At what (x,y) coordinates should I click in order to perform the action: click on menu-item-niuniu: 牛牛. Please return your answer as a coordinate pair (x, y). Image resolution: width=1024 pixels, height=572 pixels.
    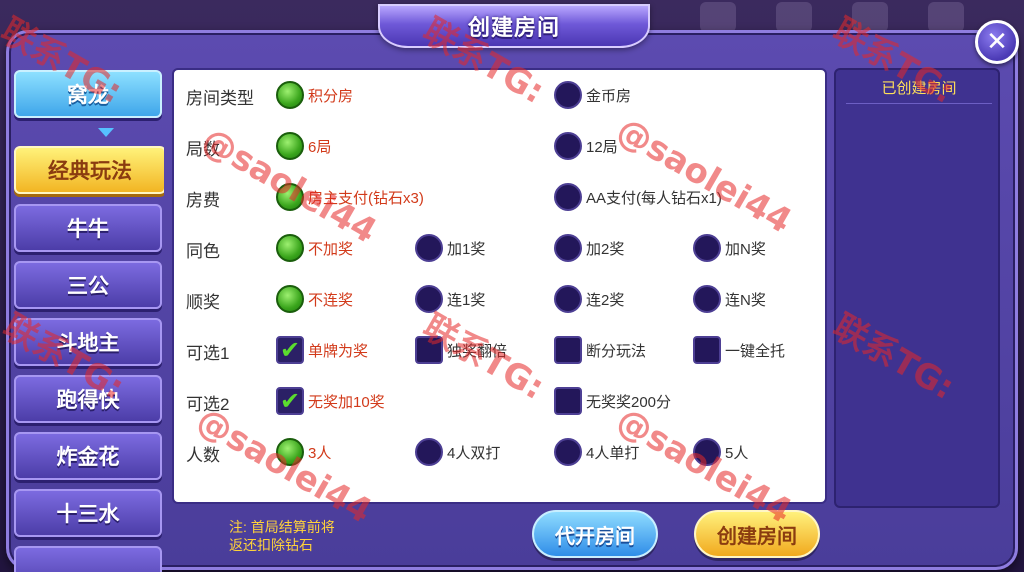
    Looking at the image, I should click on (88, 228).